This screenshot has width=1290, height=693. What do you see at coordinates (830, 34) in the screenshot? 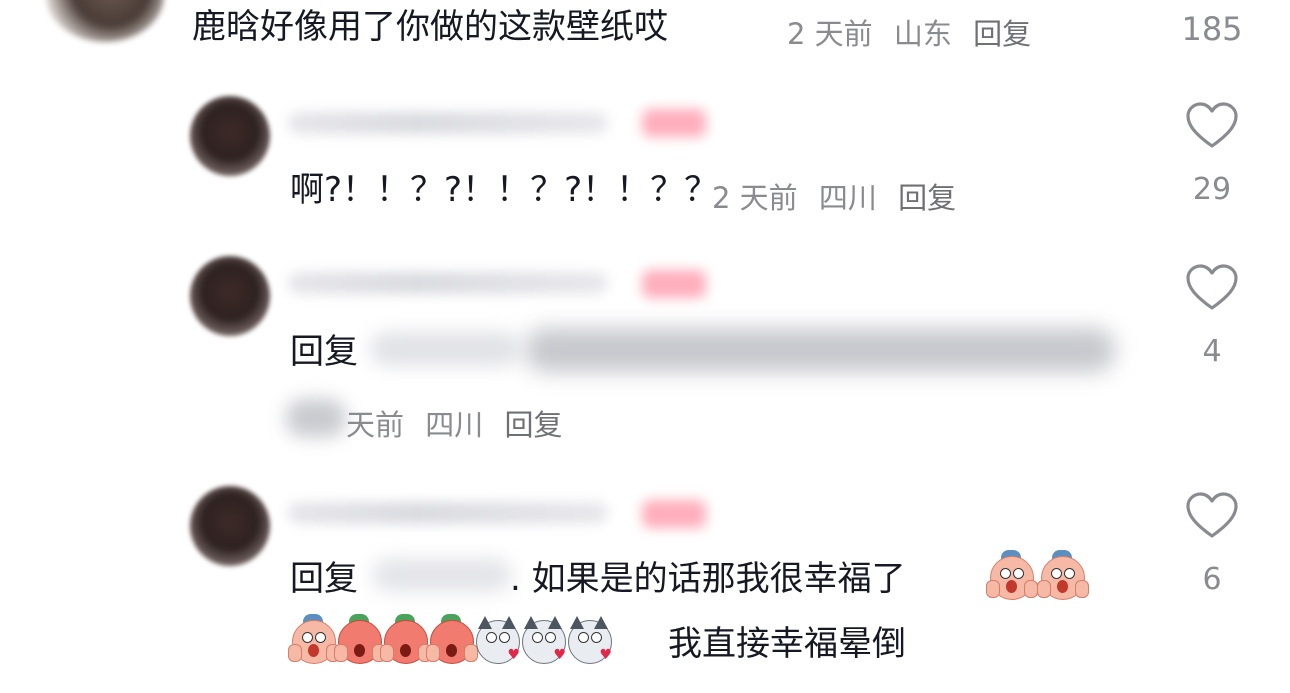
I see `comment-time: 2 天前` at bounding box center [830, 34].